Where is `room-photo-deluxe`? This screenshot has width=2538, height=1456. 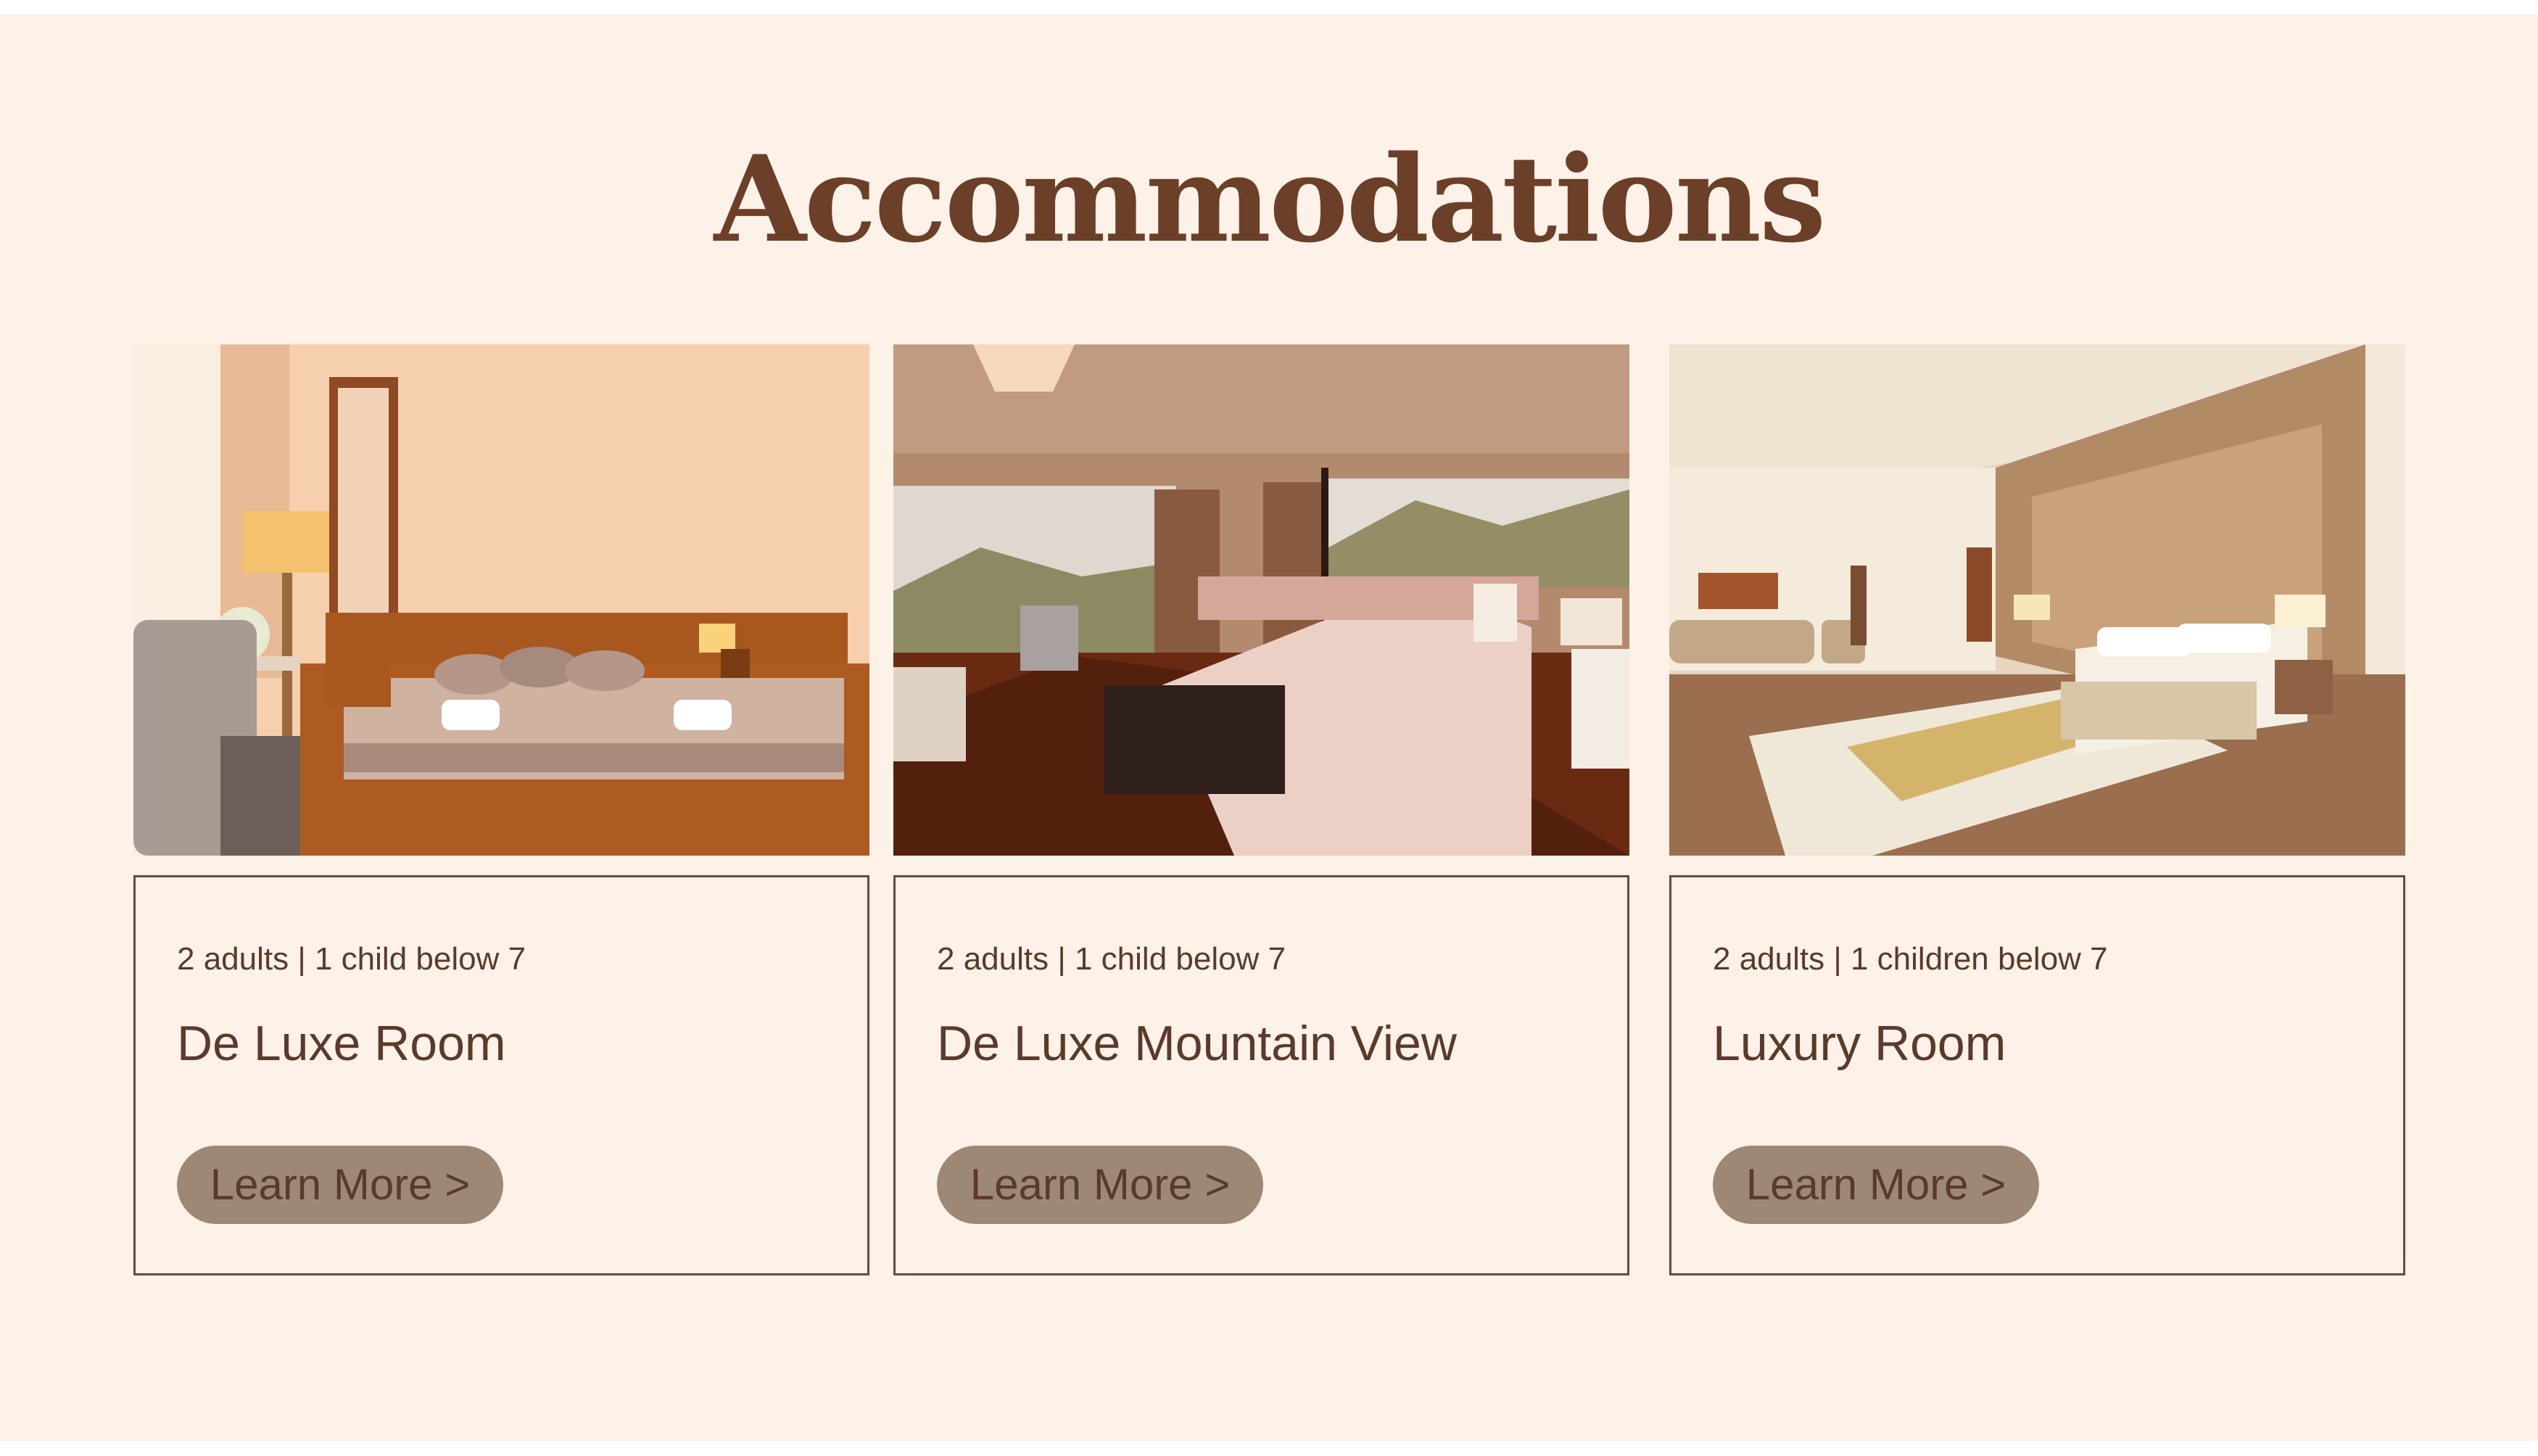 room-photo-deluxe is located at coordinates (501, 600).